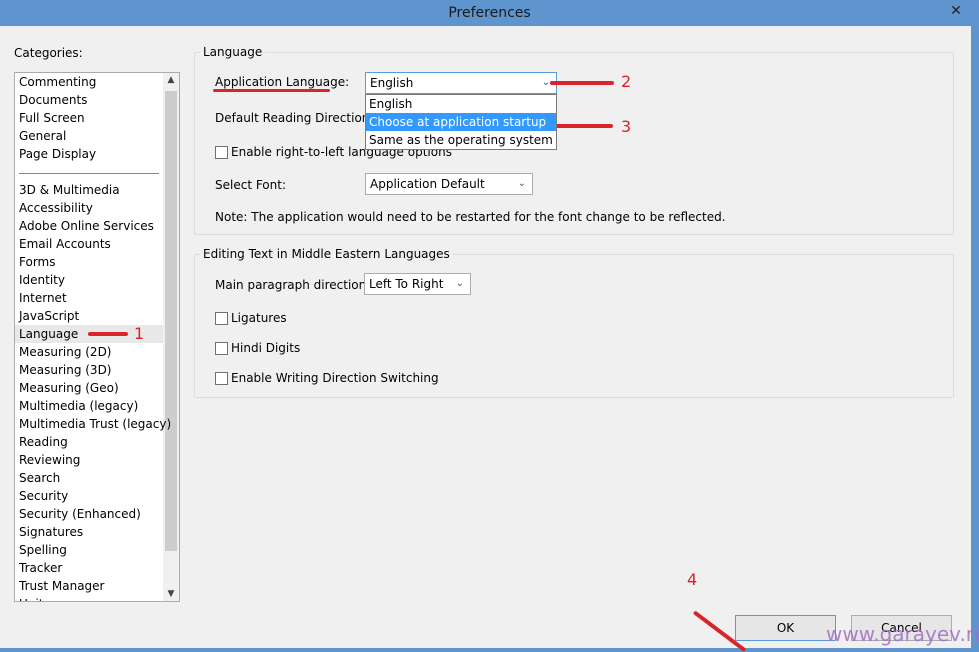 The image size is (979, 652). Describe the element at coordinates (259, 318) in the screenshot. I see `ligatures-label: Ligatures` at that location.